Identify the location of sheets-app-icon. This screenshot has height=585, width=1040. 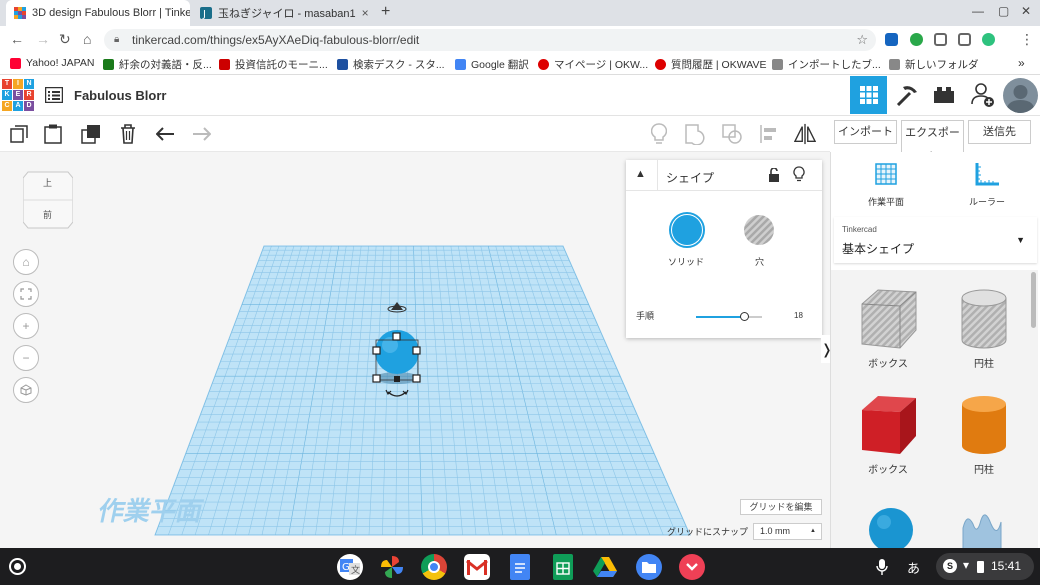
(563, 567).